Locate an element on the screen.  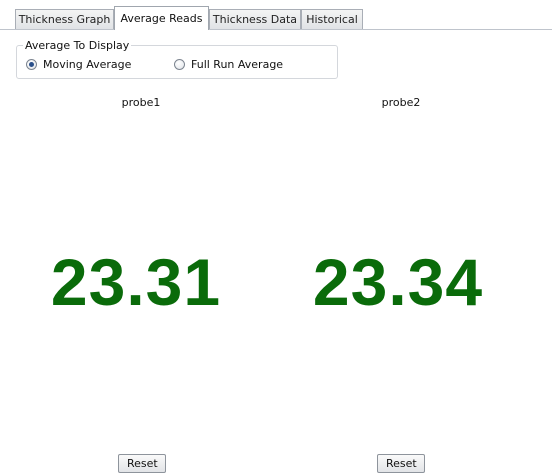
probe2-reset-button: Reset is located at coordinates (401, 463).